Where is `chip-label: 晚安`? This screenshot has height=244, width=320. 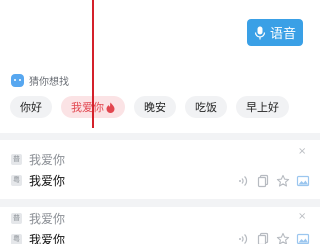
chip-label: 晚安 is located at coordinates (155, 107).